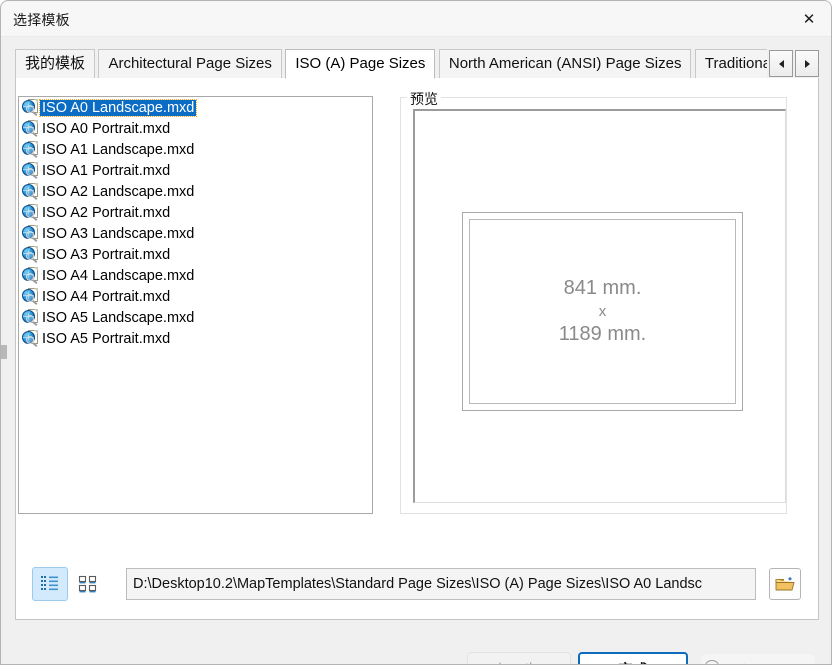  Describe the element at coordinates (195, 275) in the screenshot. I see `list-item: ISO A4 Landscape.mxd` at that location.